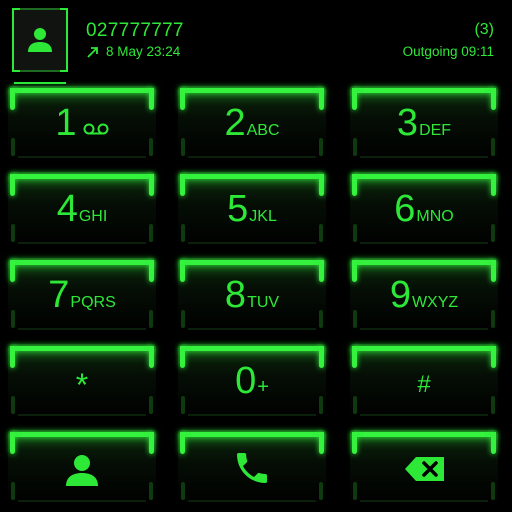  What do you see at coordinates (263, 387) in the screenshot?
I see `key-letters: +` at bounding box center [263, 387].